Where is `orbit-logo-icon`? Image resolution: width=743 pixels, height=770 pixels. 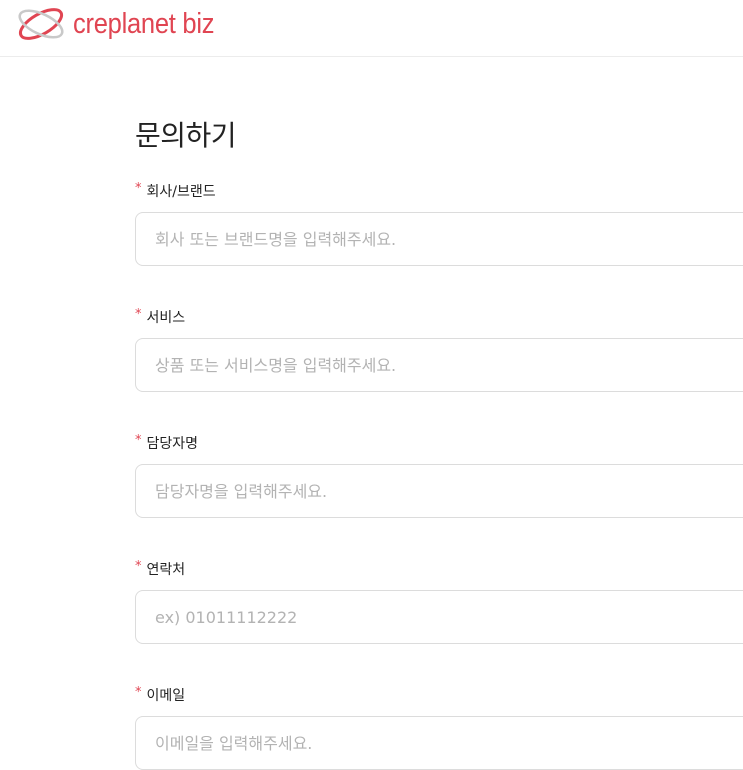
orbit-logo-icon is located at coordinates (41, 24).